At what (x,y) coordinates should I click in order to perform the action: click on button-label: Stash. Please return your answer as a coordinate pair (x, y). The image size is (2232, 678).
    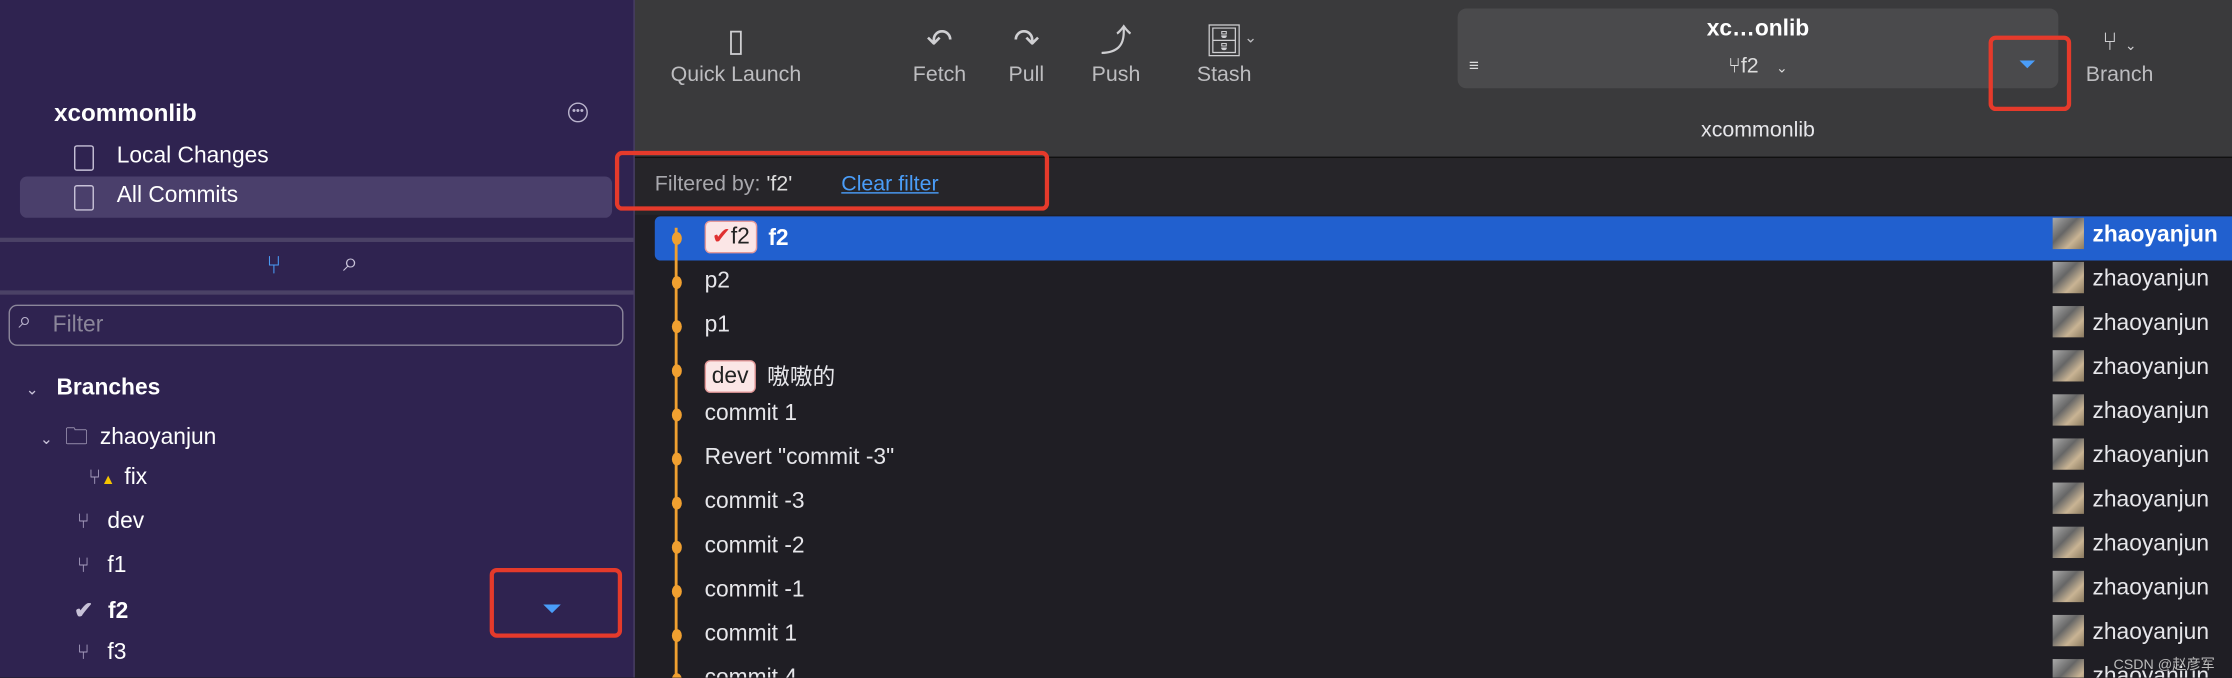
    Looking at the image, I should click on (1224, 74).